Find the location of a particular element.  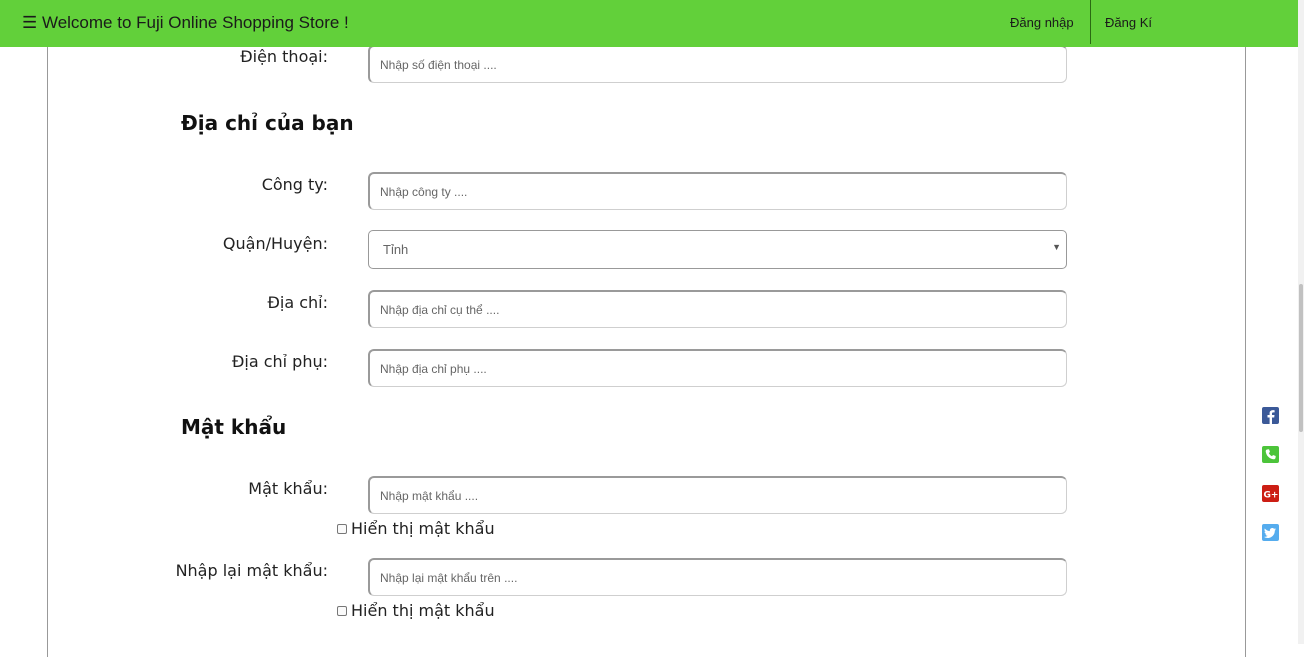

district-select: Tỉnh ▼ is located at coordinates (717, 249).